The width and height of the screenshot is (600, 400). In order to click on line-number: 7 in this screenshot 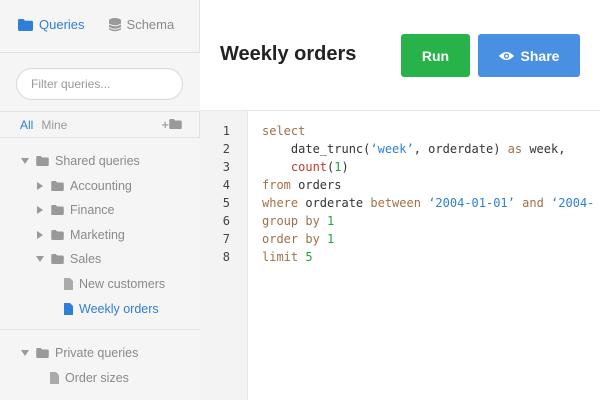, I will do `click(226, 239)`.